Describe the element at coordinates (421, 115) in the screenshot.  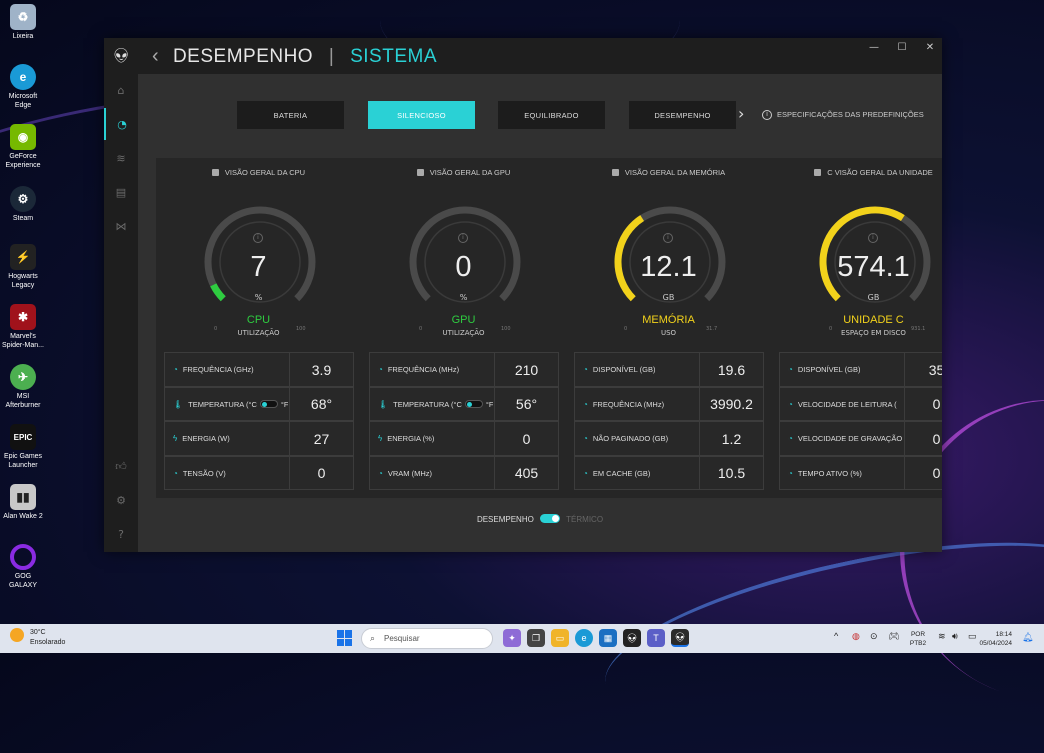
I see `preset-silencioso: SILENCIOSO` at that location.